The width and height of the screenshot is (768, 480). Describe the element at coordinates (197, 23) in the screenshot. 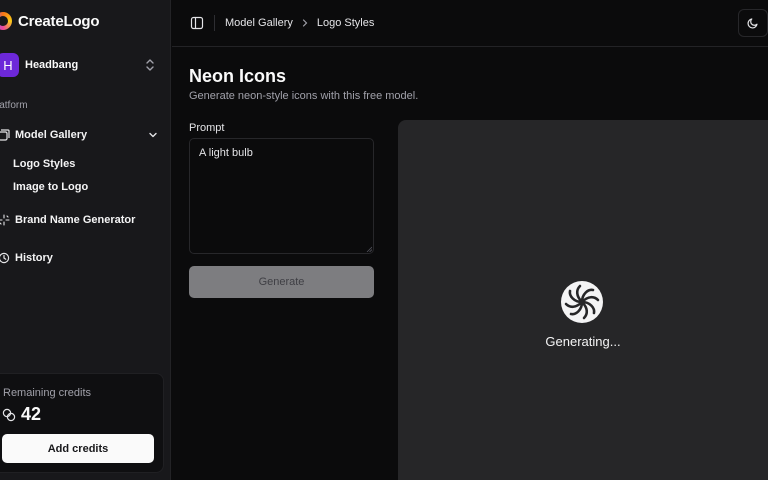

I see `sidebar-toggle-icon` at that location.